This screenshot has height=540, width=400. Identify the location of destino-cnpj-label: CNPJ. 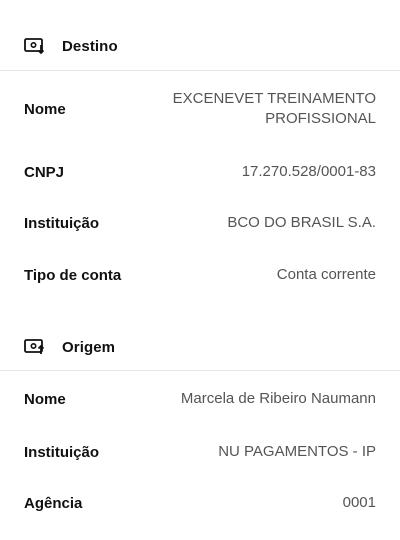
(44, 172).